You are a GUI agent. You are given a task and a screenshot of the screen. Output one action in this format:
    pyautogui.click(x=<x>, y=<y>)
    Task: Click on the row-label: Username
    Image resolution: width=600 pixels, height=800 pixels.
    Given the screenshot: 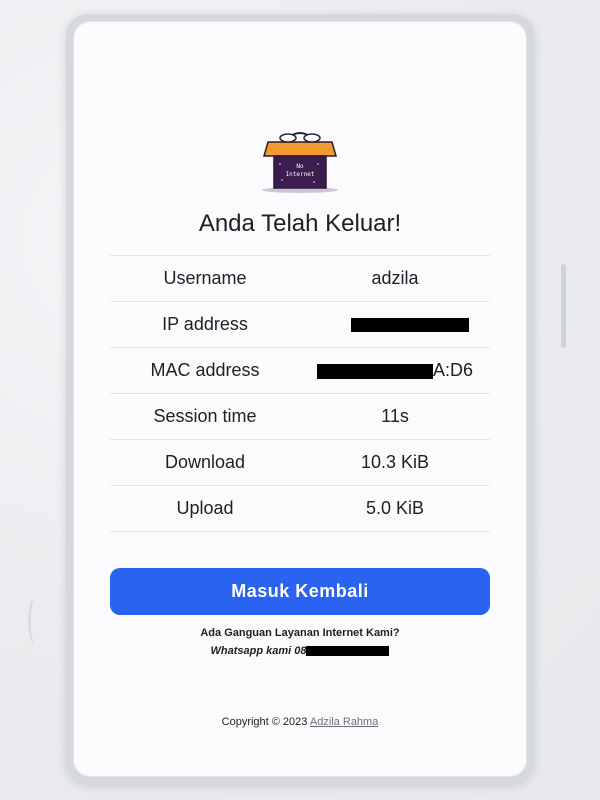 What is the action you would take?
    pyautogui.click(x=205, y=278)
    